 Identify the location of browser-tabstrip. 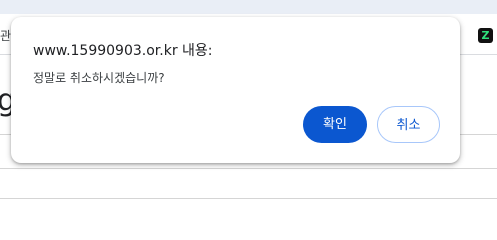
(248, 7).